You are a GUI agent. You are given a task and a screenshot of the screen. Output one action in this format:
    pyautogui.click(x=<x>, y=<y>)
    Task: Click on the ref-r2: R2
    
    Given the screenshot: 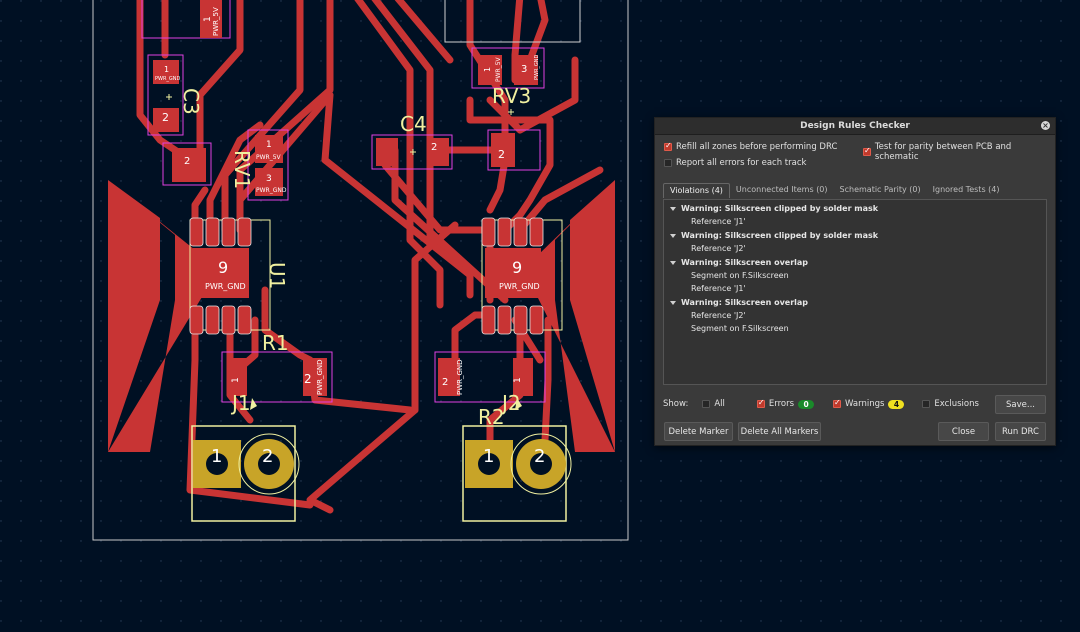 What is the action you would take?
    pyautogui.click(x=491, y=417)
    